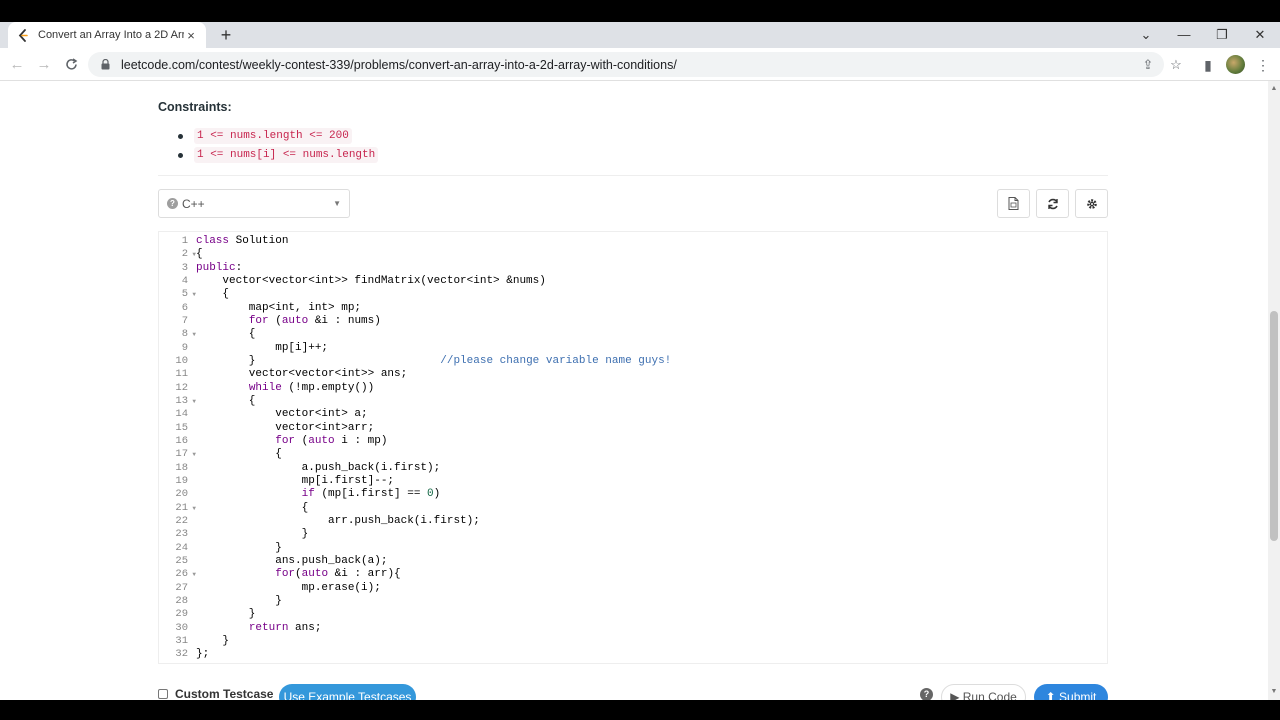 The width and height of the screenshot is (1280, 720). What do you see at coordinates (433, 414) in the screenshot?
I see `code-line: vector<int> a;` at bounding box center [433, 414].